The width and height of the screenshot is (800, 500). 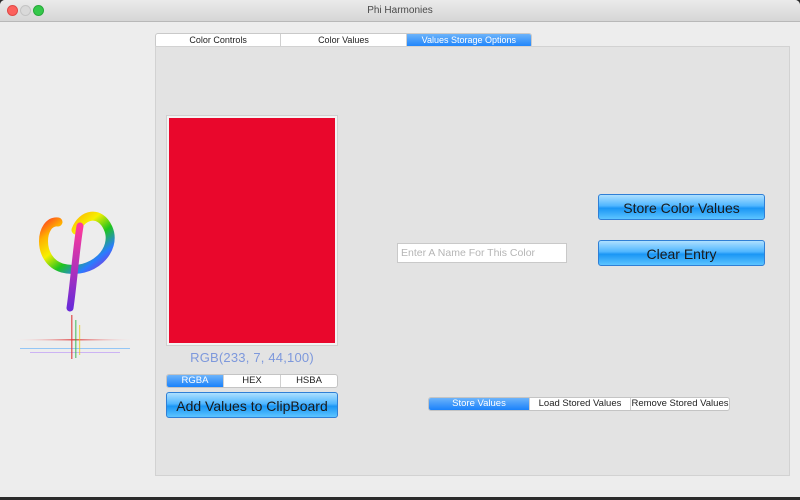 I want to click on format-hex: HEX, so click(x=252, y=381).